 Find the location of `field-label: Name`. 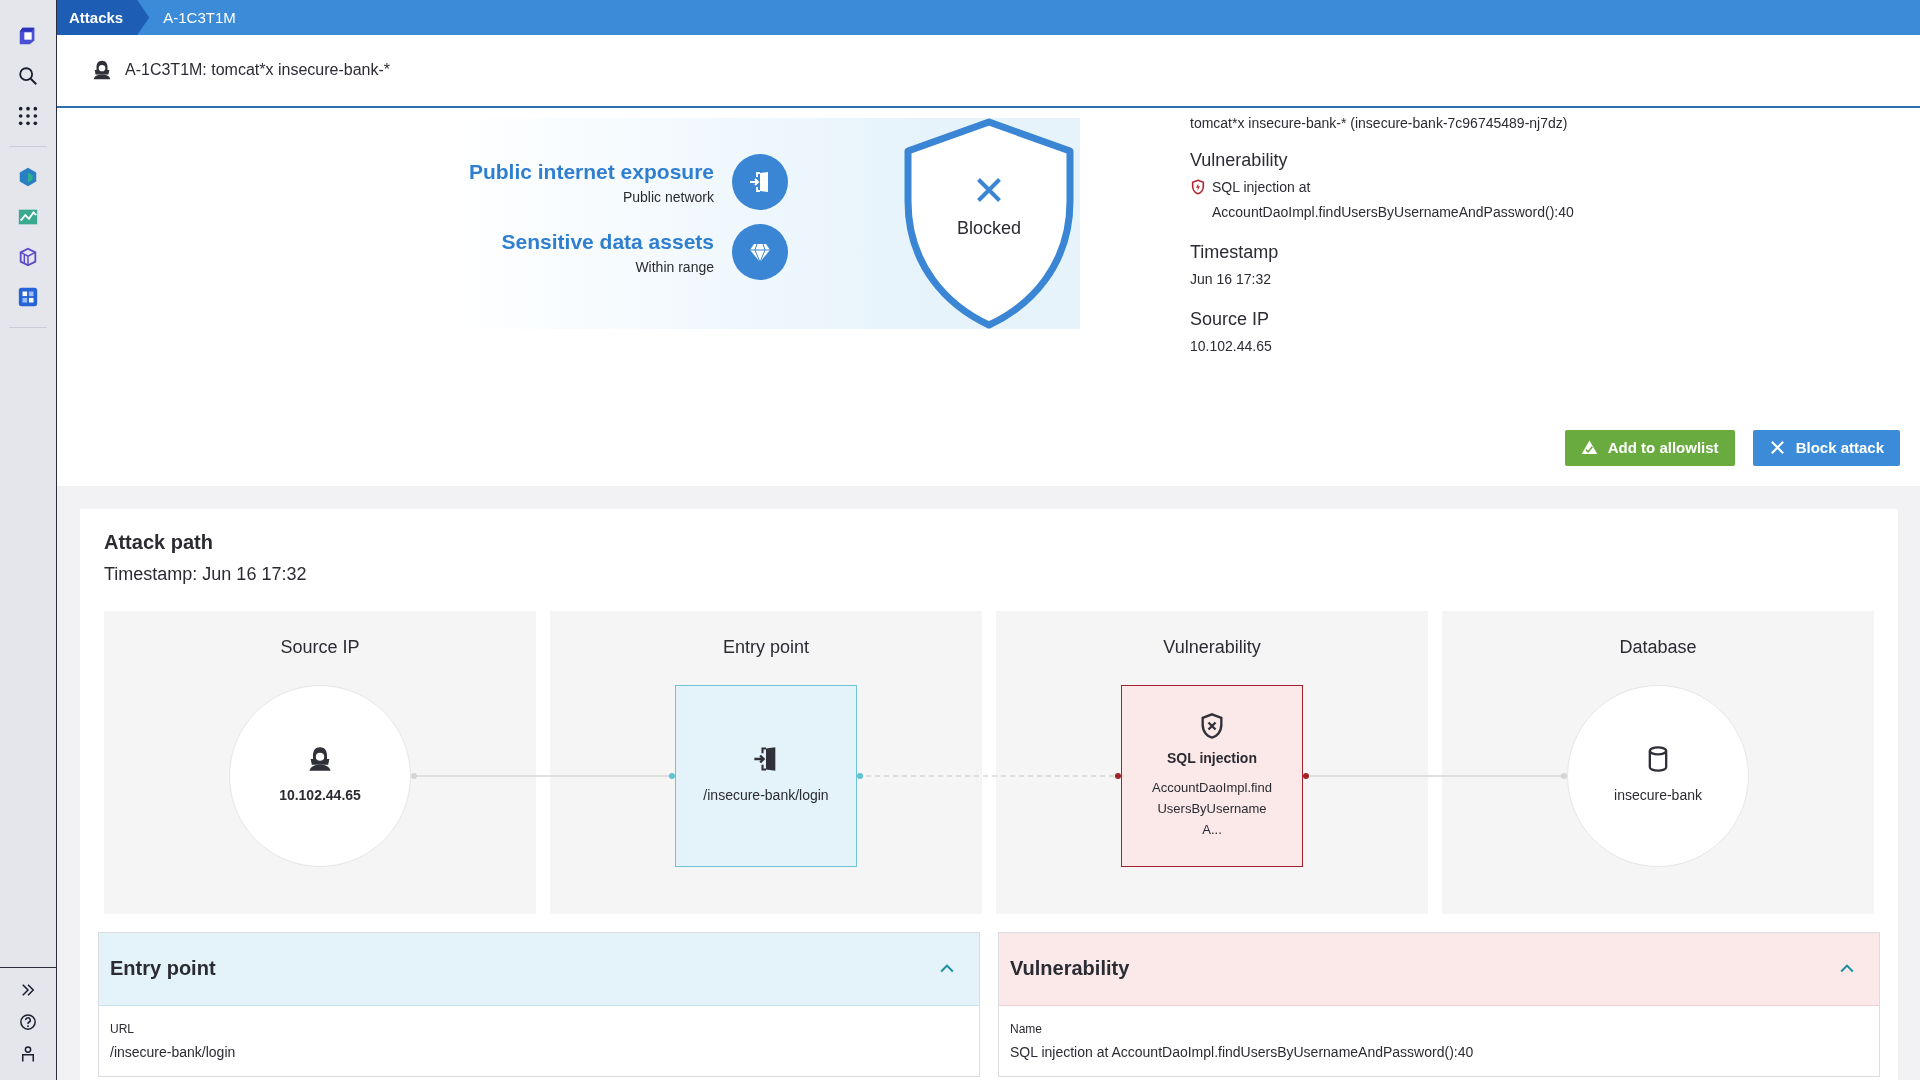

field-label: Name is located at coordinates (1026, 1028).